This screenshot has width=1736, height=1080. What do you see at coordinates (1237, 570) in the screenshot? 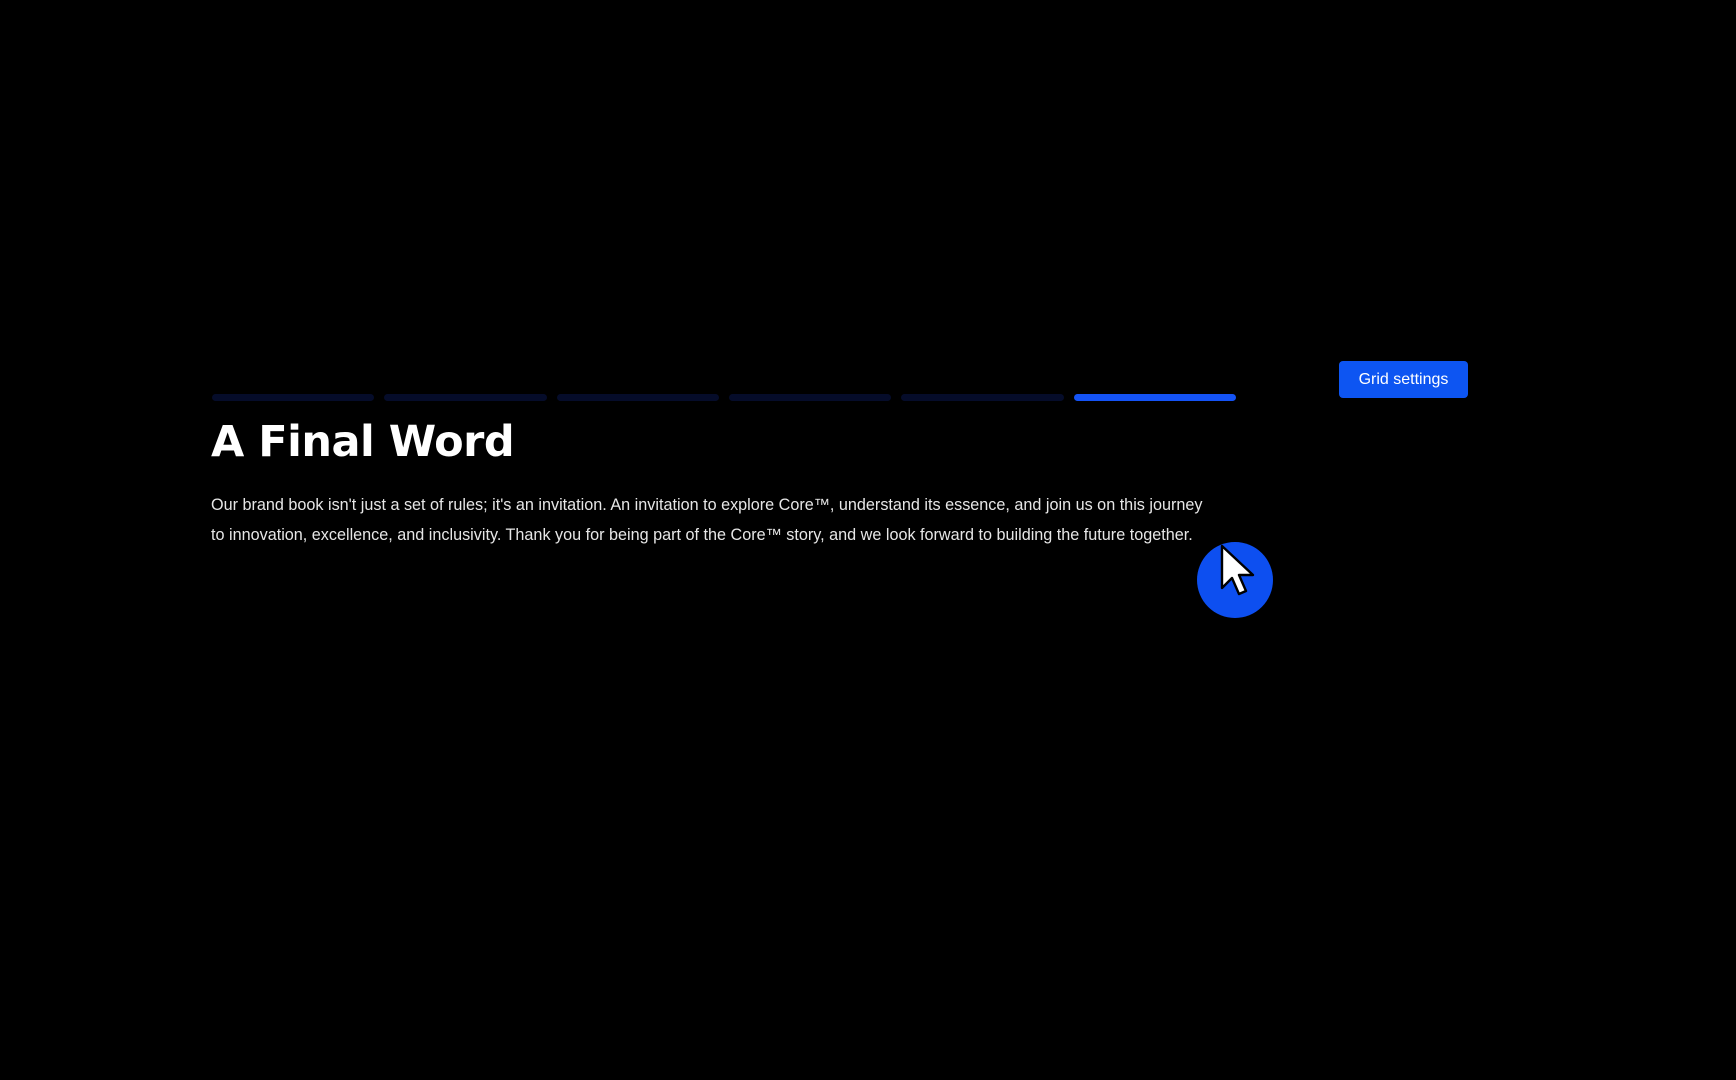
I see `pointer-cursor-icon` at bounding box center [1237, 570].